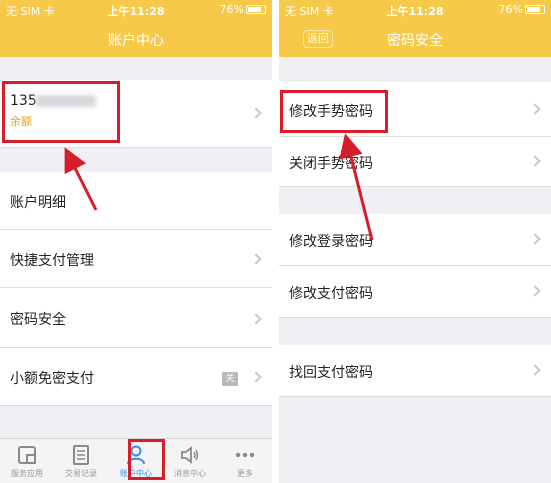  Describe the element at coordinates (275, 241) in the screenshot. I see `screen-divider` at that location.